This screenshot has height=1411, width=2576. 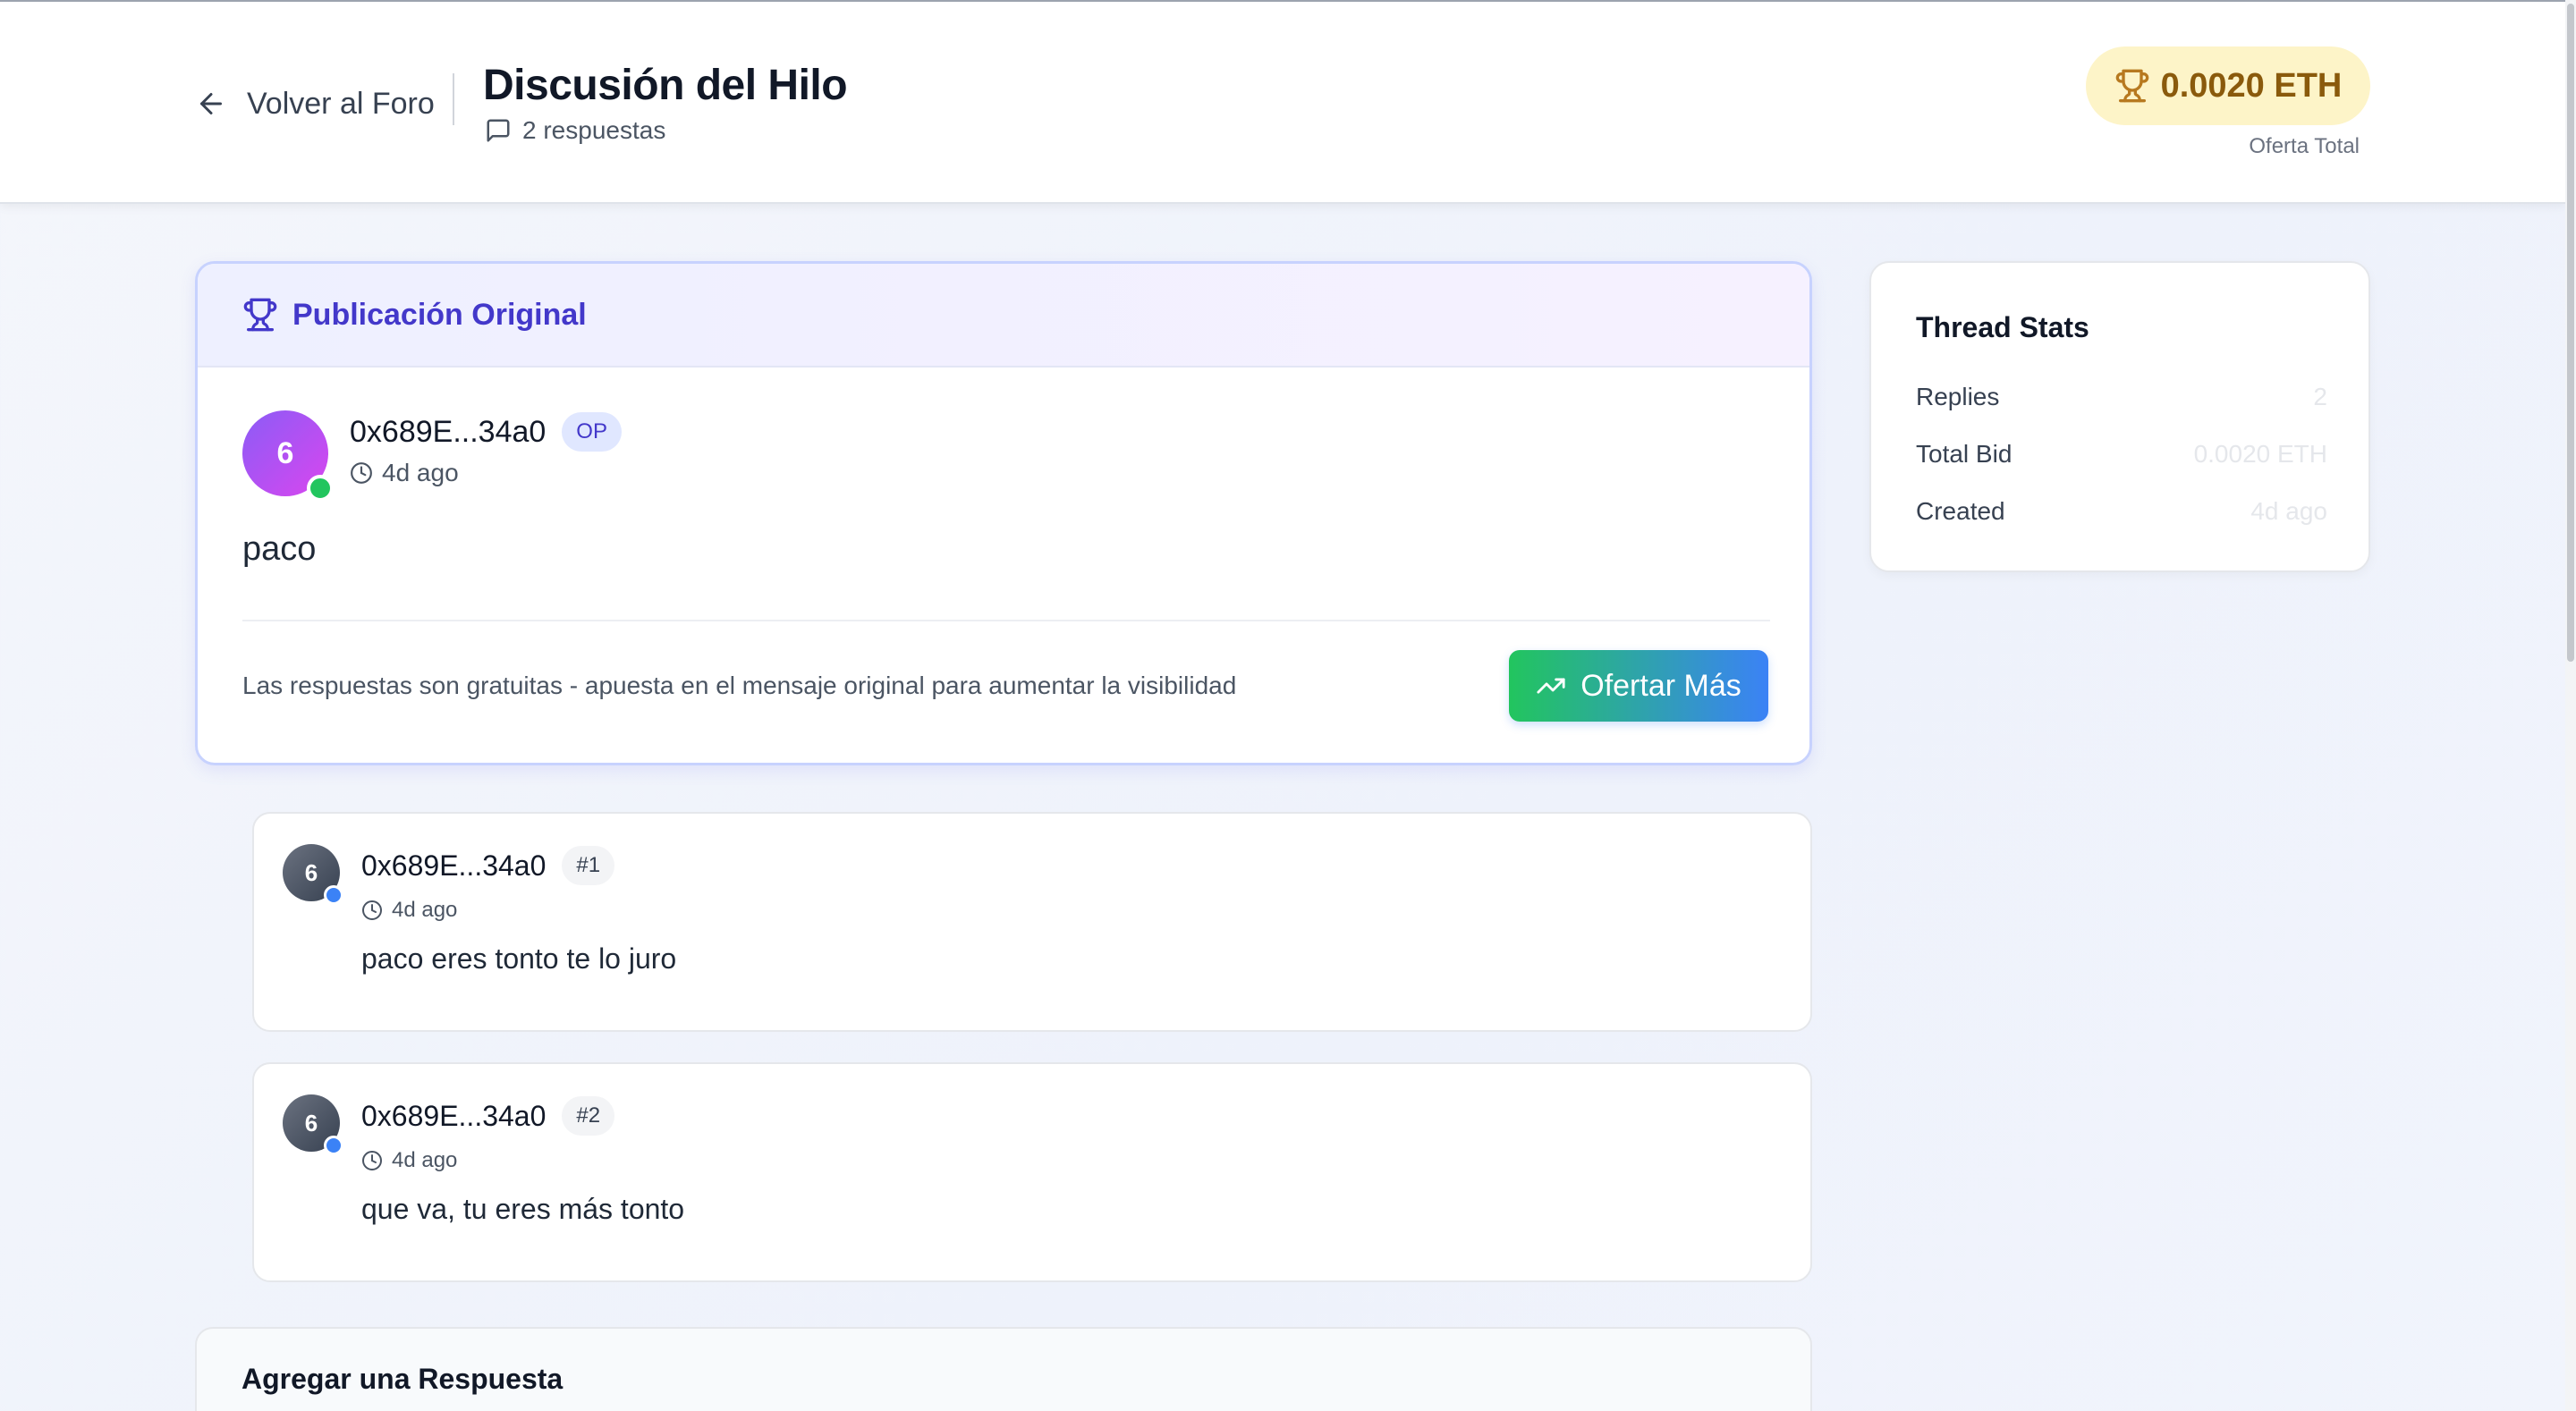 I want to click on bid-more-label: Ofertar Más, so click(x=1660, y=686).